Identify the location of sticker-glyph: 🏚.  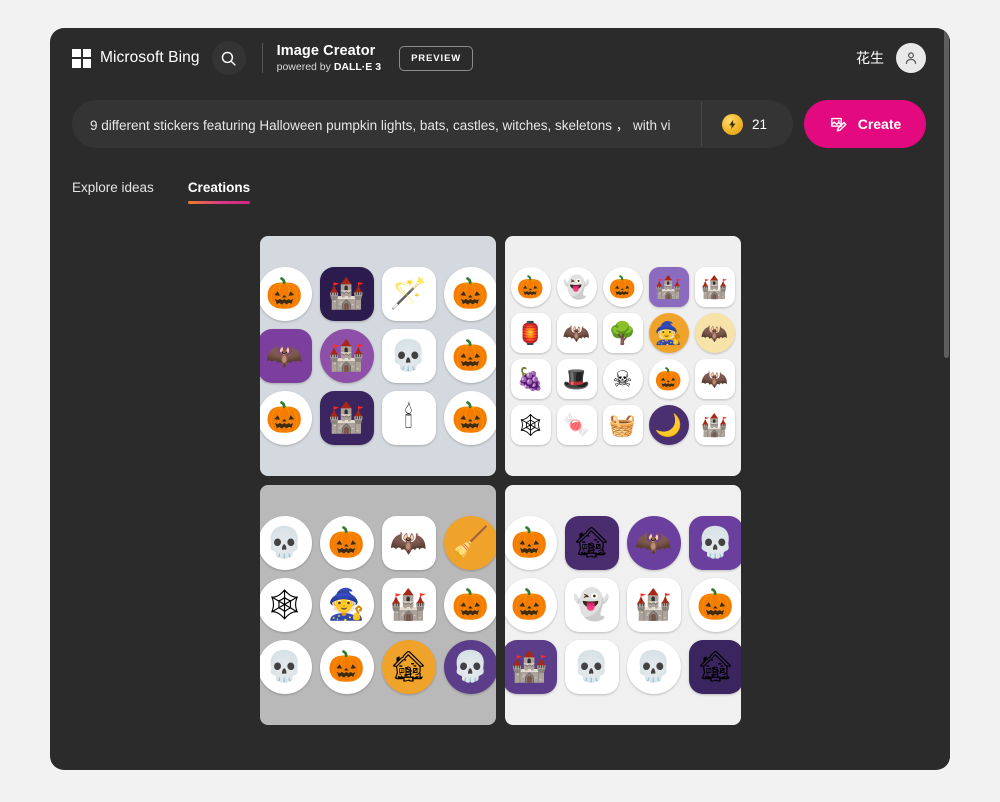
(408, 667).